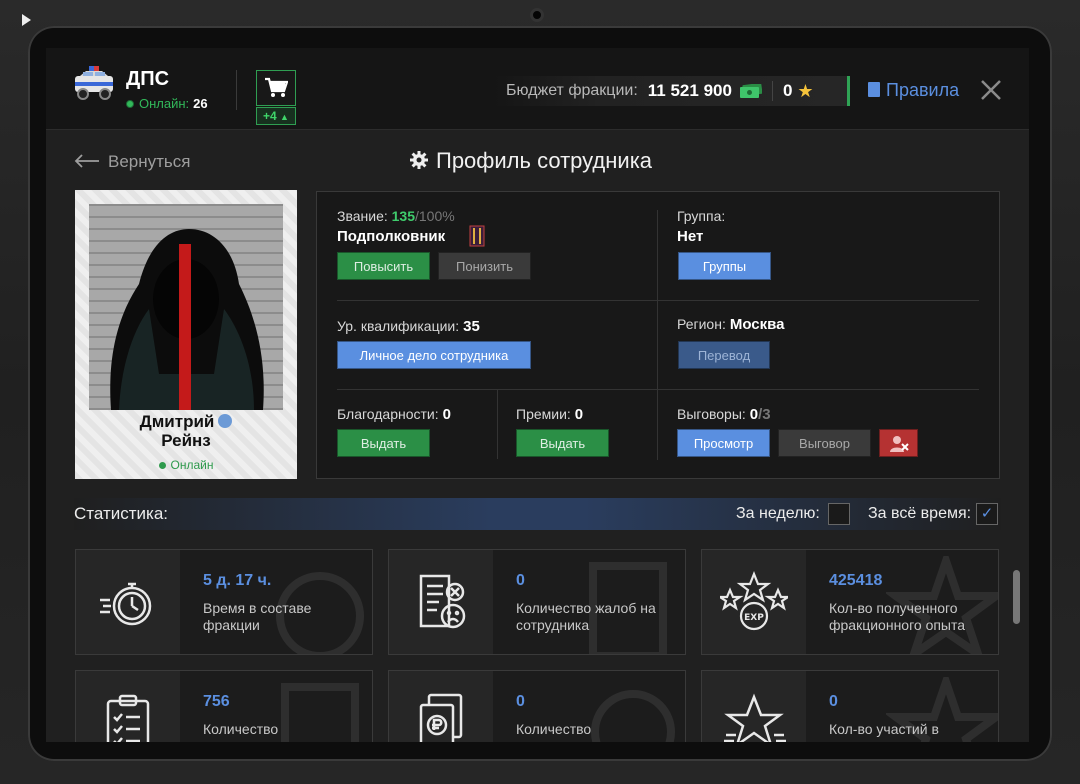  I want to click on complaint-document-icon, so click(442, 601).